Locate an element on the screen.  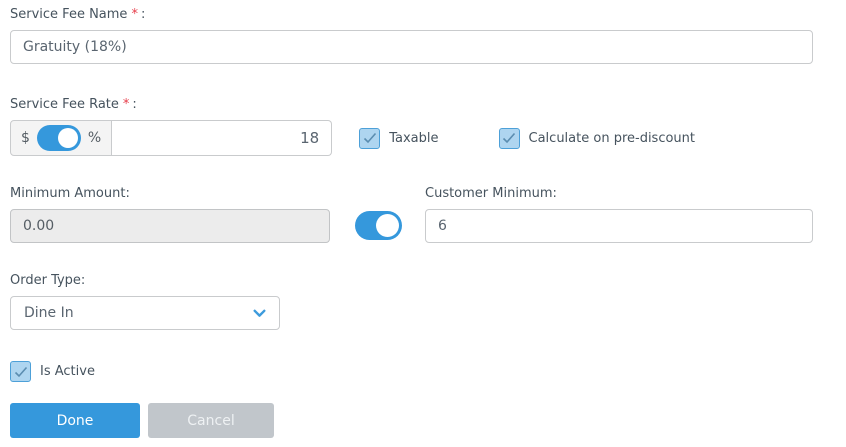
minimum-amount-input is located at coordinates (170, 226).